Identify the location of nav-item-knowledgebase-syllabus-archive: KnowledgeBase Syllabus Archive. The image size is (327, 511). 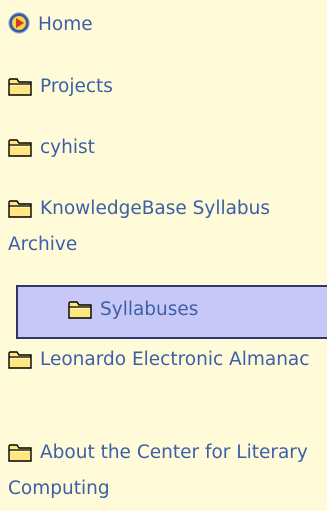
(167, 227).